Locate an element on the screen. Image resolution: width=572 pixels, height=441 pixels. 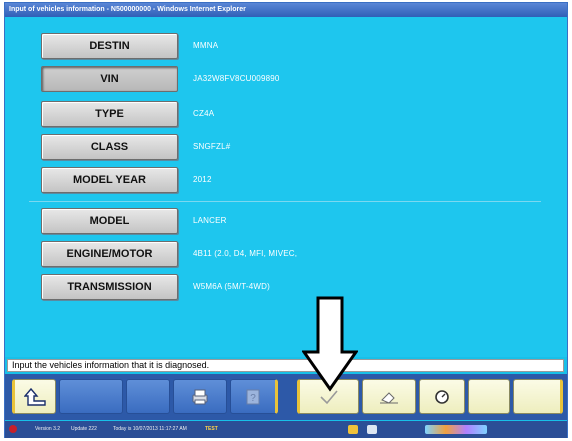
confirm-button is located at coordinates (328, 396).